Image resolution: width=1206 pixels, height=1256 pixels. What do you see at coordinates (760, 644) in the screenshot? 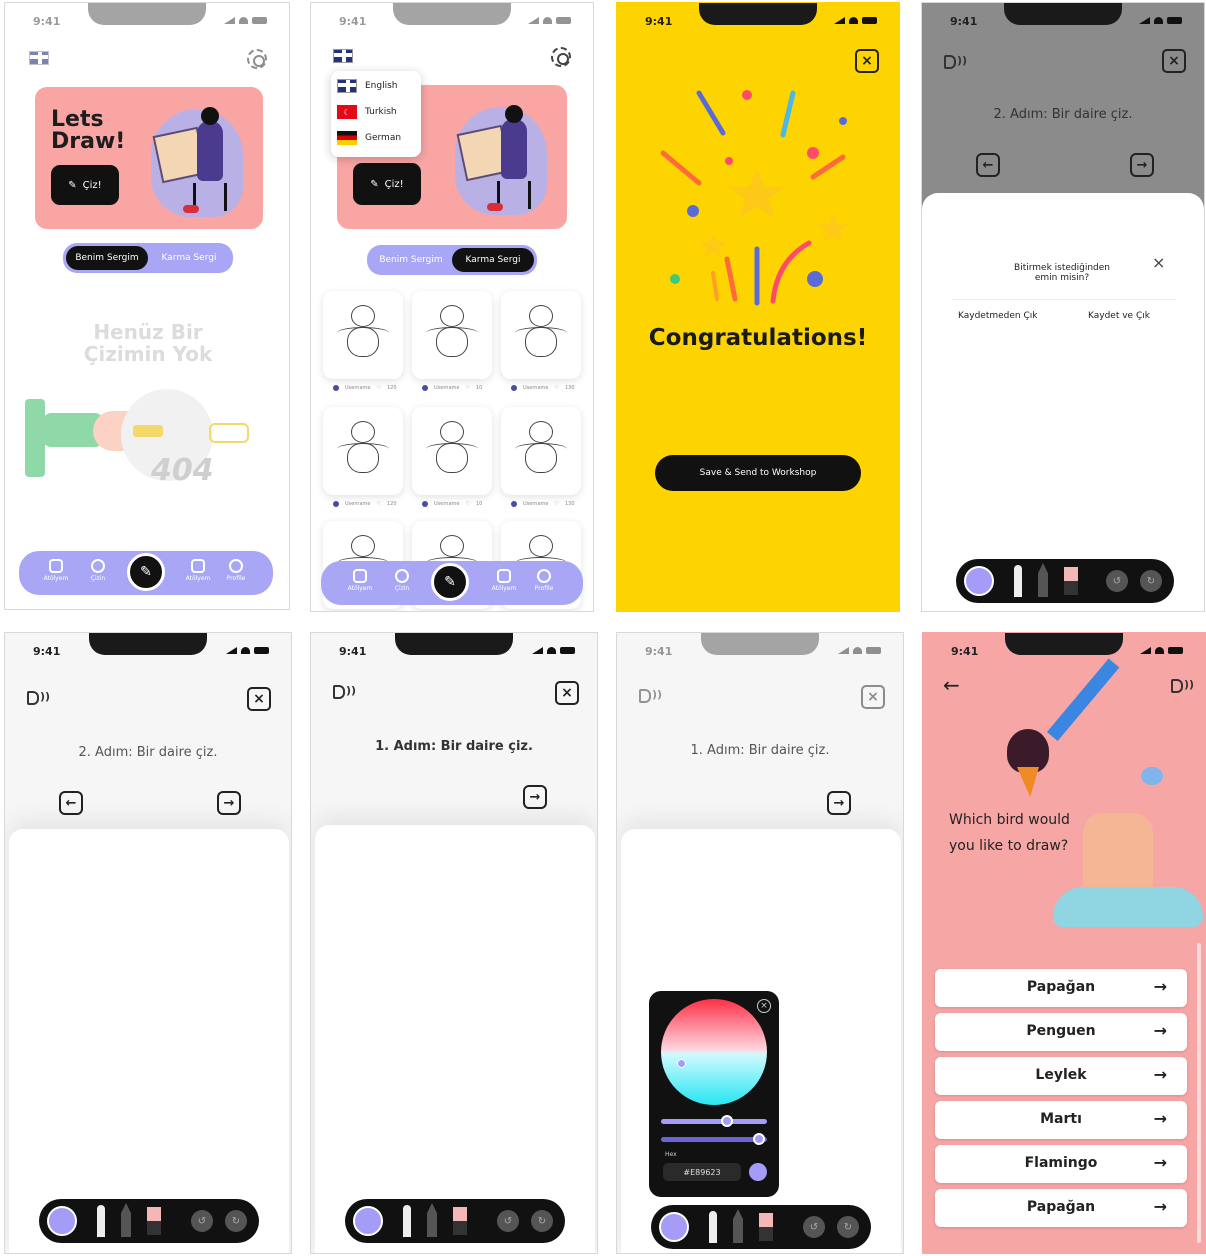
I see `notch` at bounding box center [760, 644].